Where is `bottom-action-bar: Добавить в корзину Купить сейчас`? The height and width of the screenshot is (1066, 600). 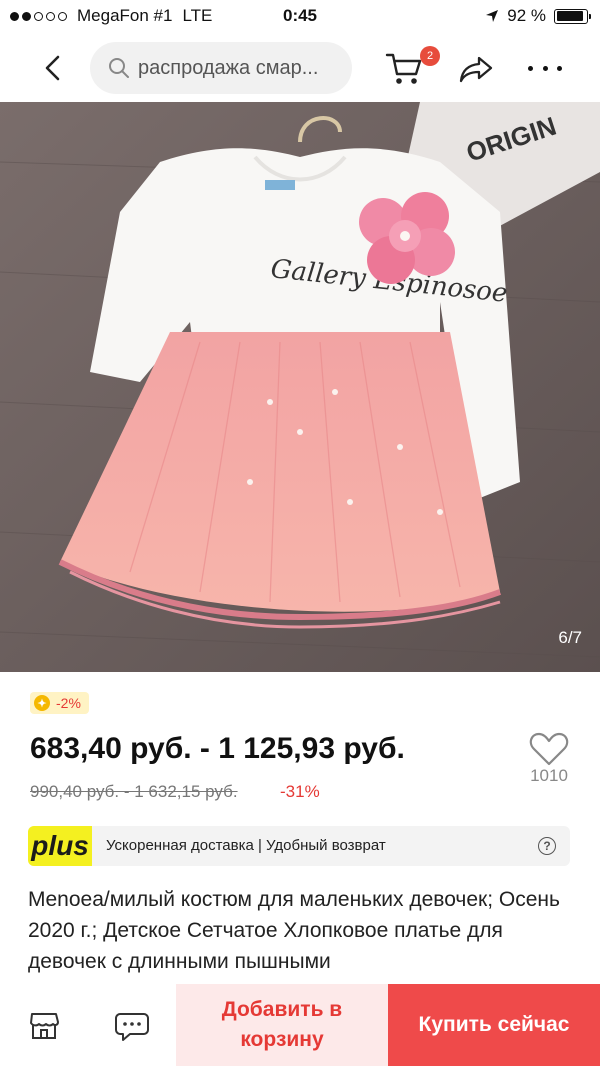 bottom-action-bar: Добавить в корзину Купить сейчас is located at coordinates (300, 1025).